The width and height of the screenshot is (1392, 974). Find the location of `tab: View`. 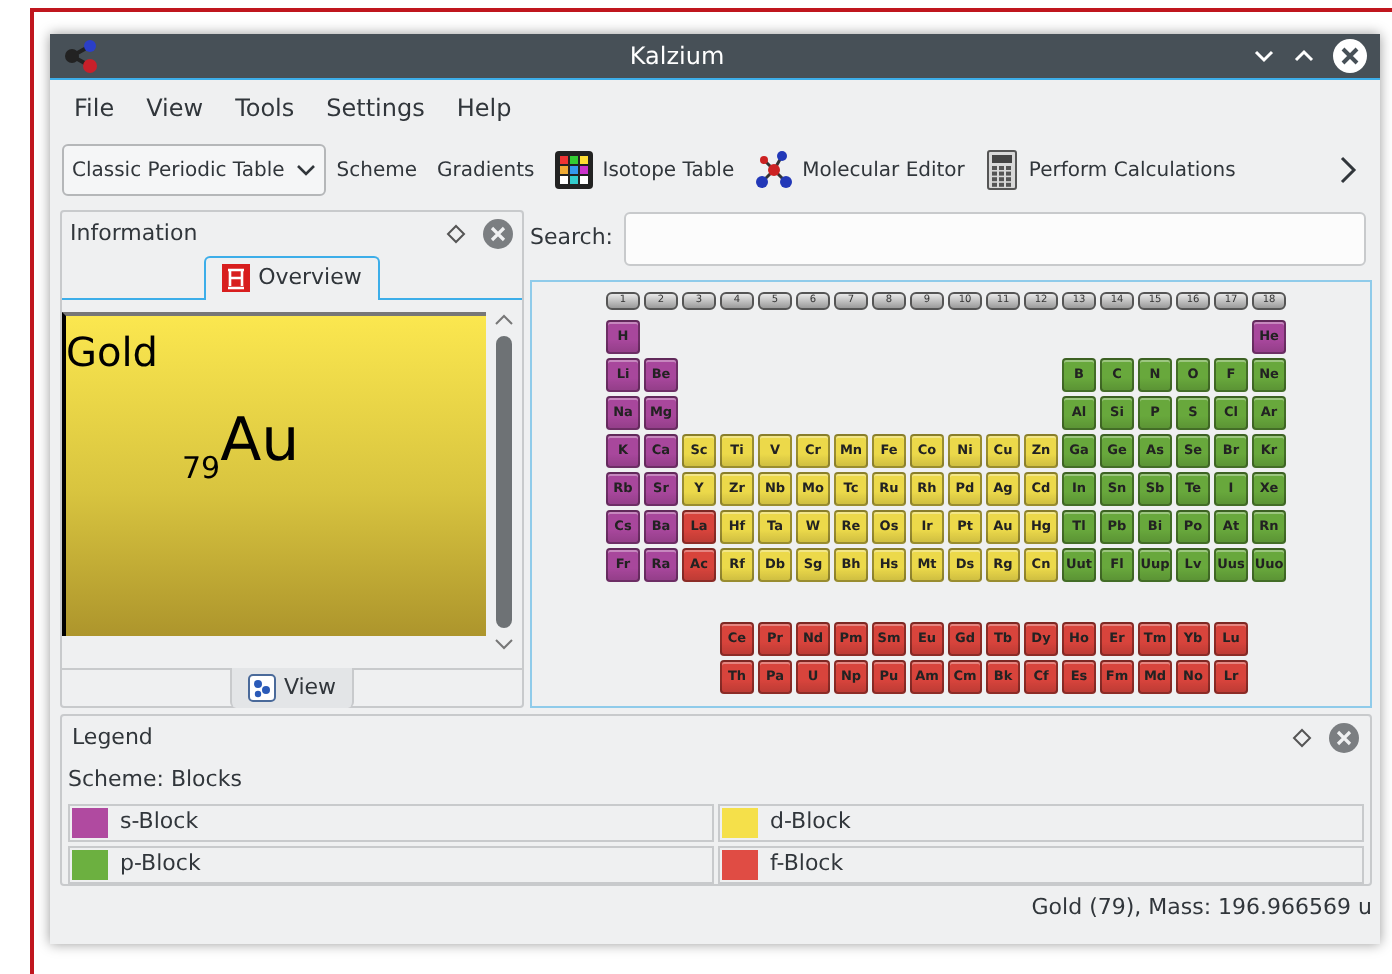

tab: View is located at coordinates (292, 687).